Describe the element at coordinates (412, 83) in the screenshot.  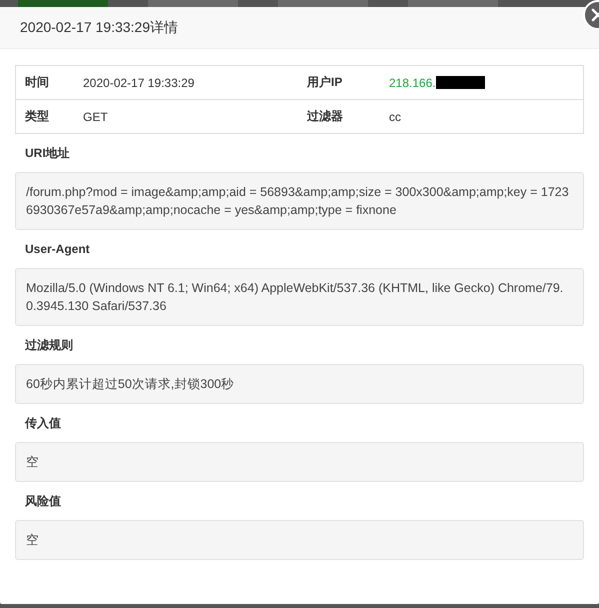
I see `ip-address: 218.166.` at that location.